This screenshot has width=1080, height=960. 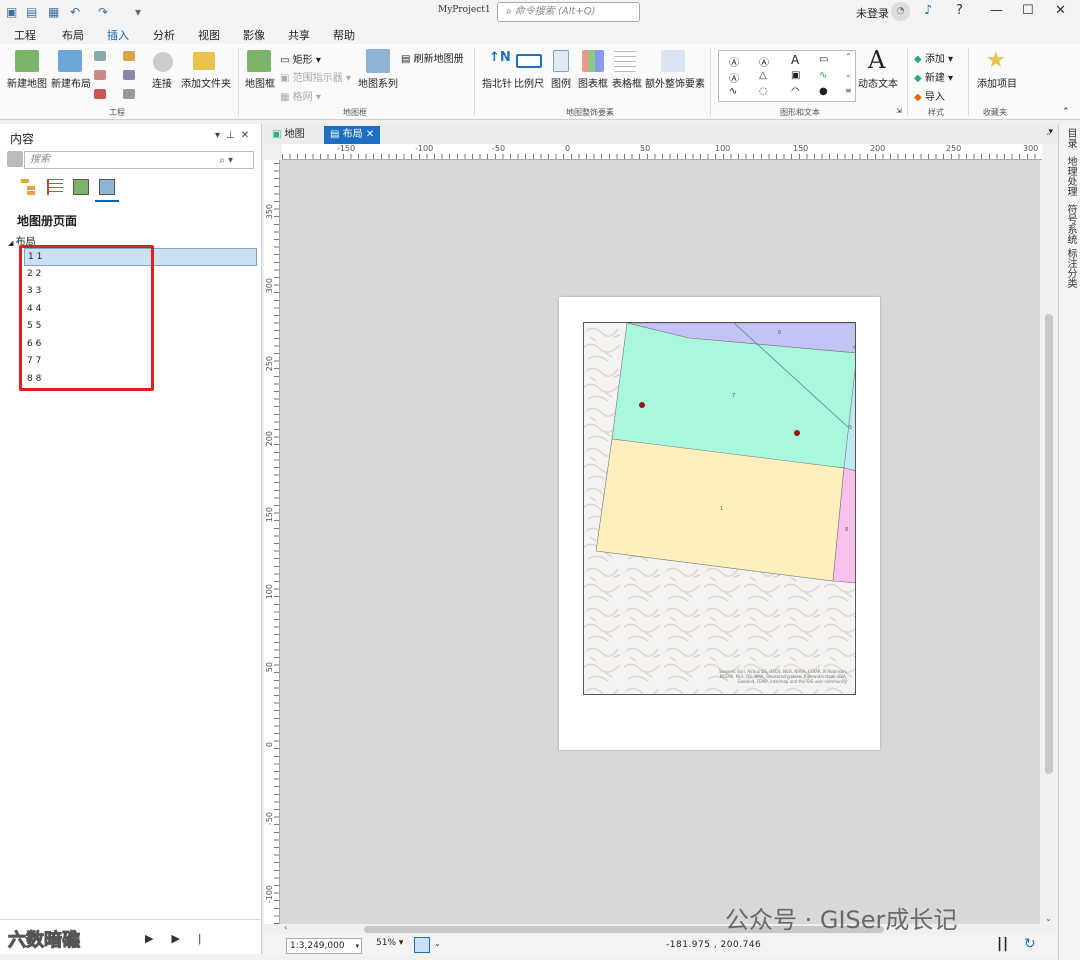 What do you see at coordinates (299, 35) in the screenshot?
I see `tab-share: 共享` at bounding box center [299, 35].